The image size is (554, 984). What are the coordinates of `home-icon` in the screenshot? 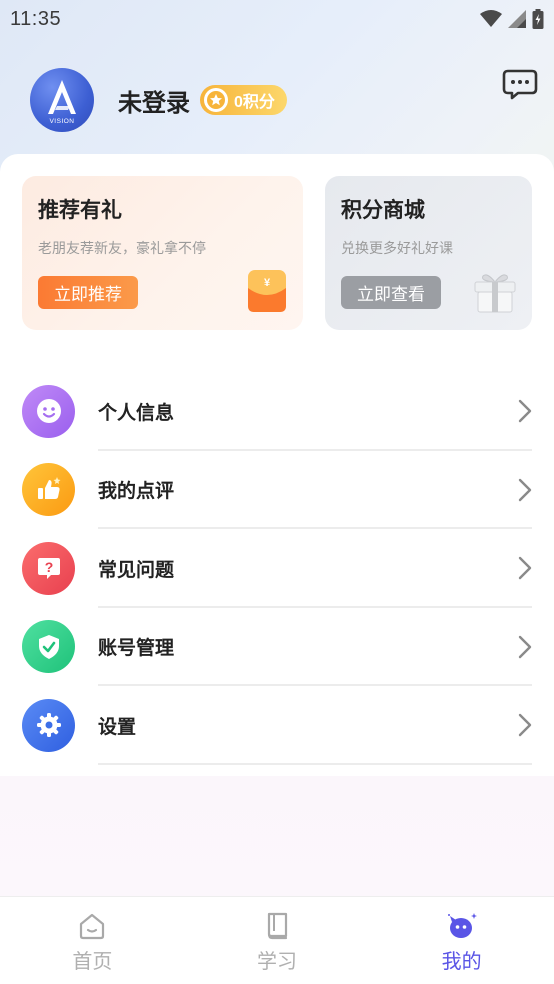 It's located at (92, 926).